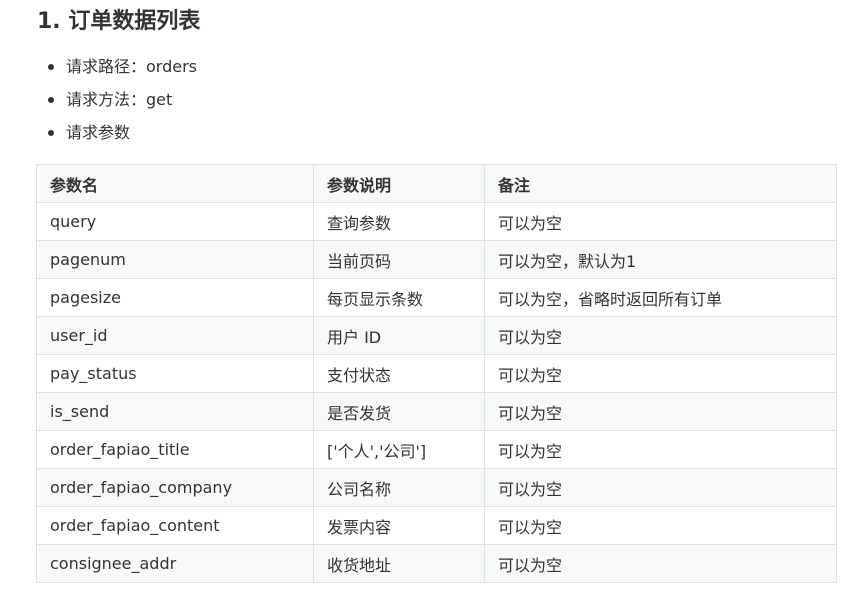 The image size is (845, 602). I want to click on table-row: pagesize 每页显示条数 可以为空，省略时返回所有订单, so click(436, 297).